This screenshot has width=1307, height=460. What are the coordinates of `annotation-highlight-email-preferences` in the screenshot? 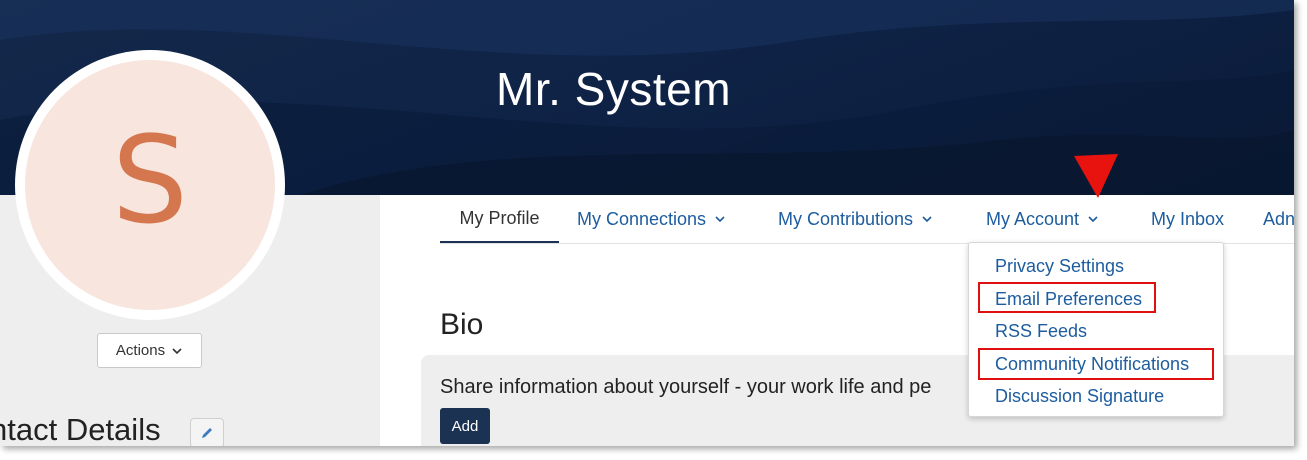 It's located at (1067, 297).